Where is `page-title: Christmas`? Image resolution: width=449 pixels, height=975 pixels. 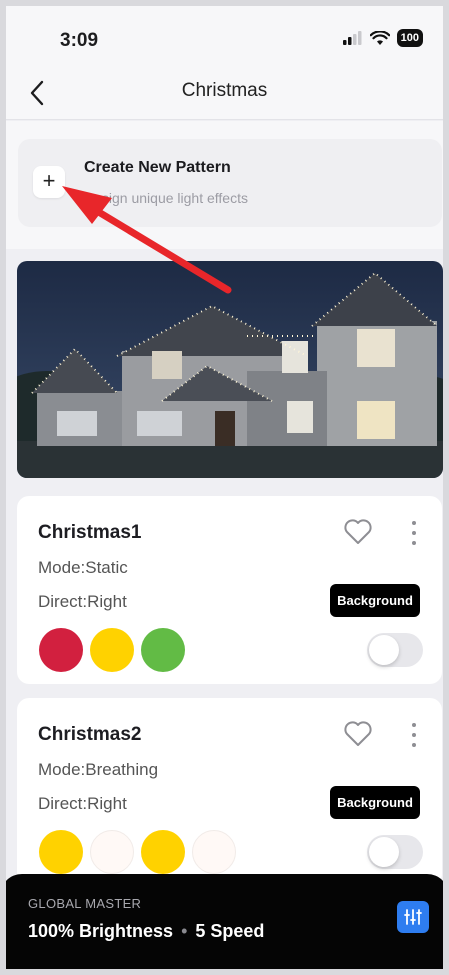 page-title: Christmas is located at coordinates (224, 90).